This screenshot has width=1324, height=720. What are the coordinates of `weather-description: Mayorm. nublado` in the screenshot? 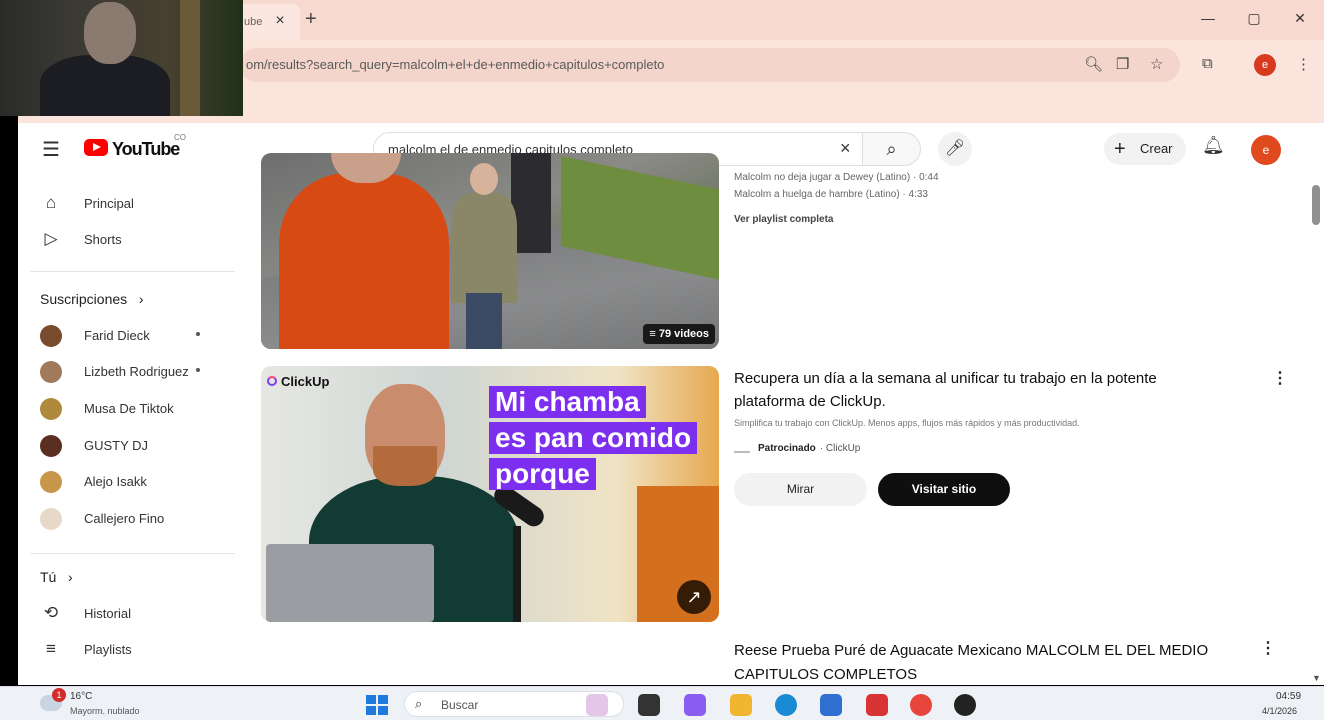 It's located at (105, 711).